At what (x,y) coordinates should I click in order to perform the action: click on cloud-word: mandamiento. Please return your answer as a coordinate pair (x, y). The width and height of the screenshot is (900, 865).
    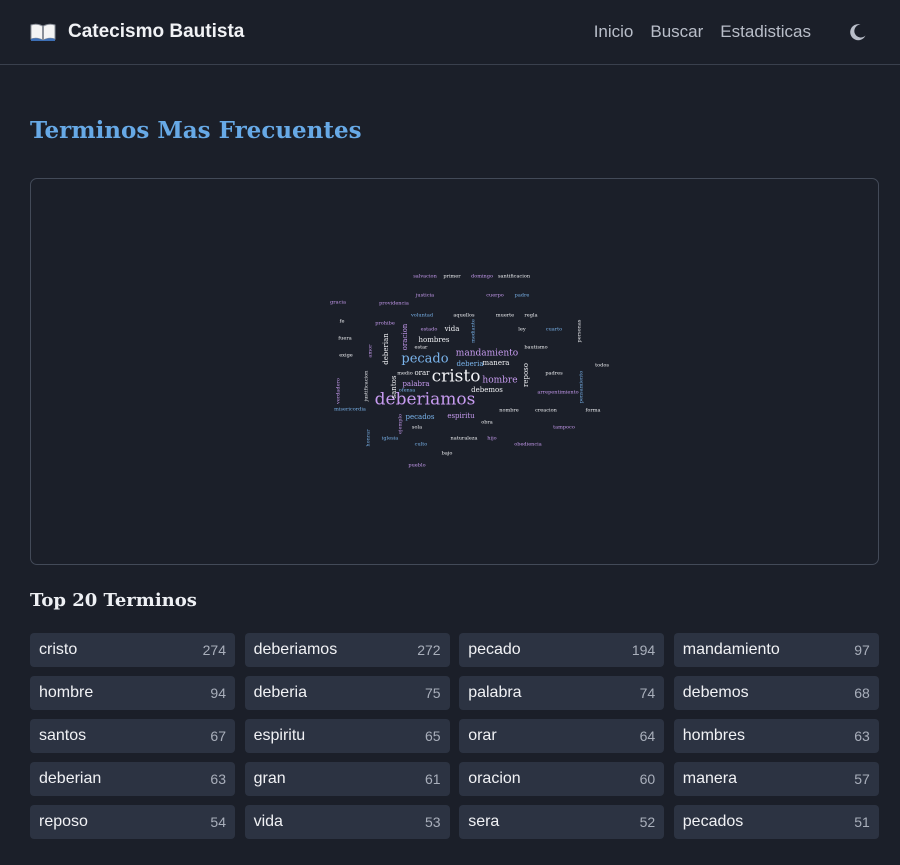
    Looking at the image, I should click on (487, 354).